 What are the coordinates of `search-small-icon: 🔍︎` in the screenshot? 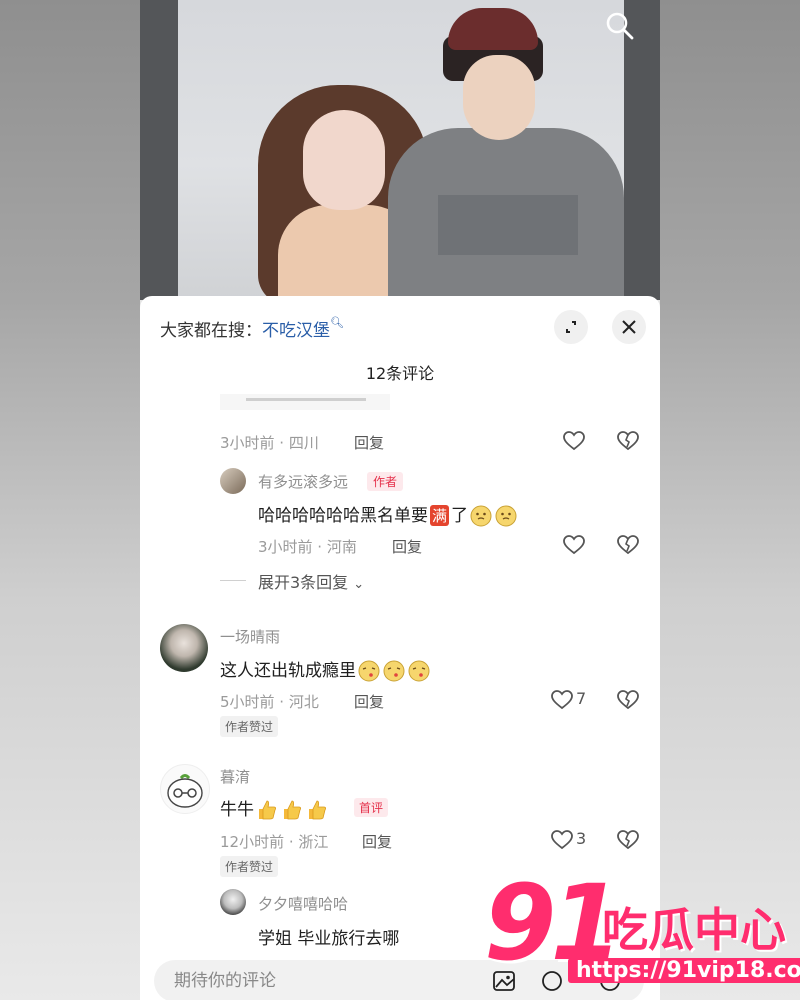 It's located at (337, 322).